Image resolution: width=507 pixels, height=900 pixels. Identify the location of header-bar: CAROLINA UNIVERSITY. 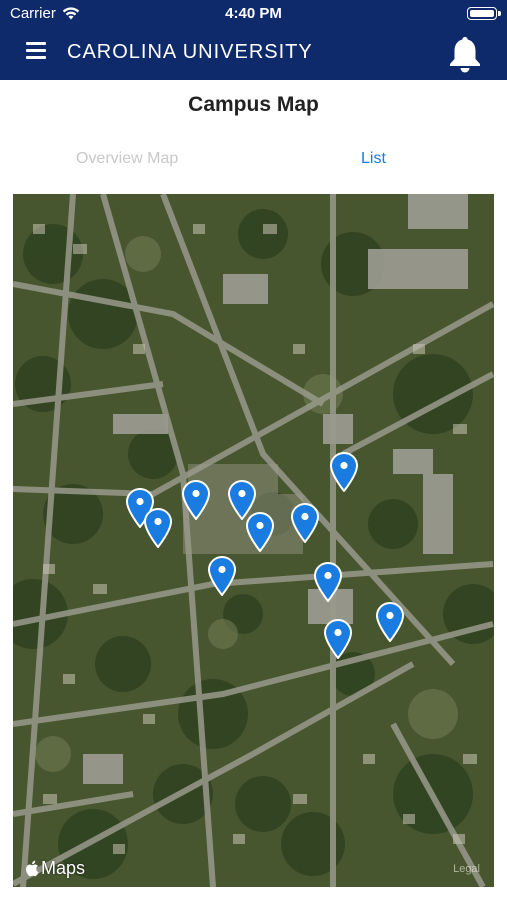
(253, 54).